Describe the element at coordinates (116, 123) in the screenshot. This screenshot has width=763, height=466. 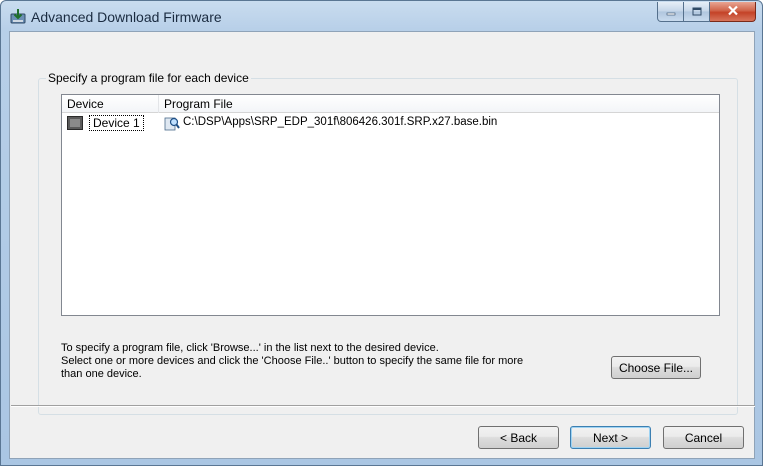
I see `device-cell: Device 1` at that location.